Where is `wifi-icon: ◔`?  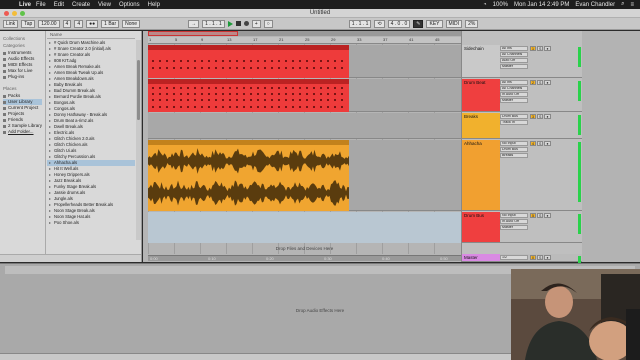
wifi-icon: ◔ is located at coordinates (485, 5).